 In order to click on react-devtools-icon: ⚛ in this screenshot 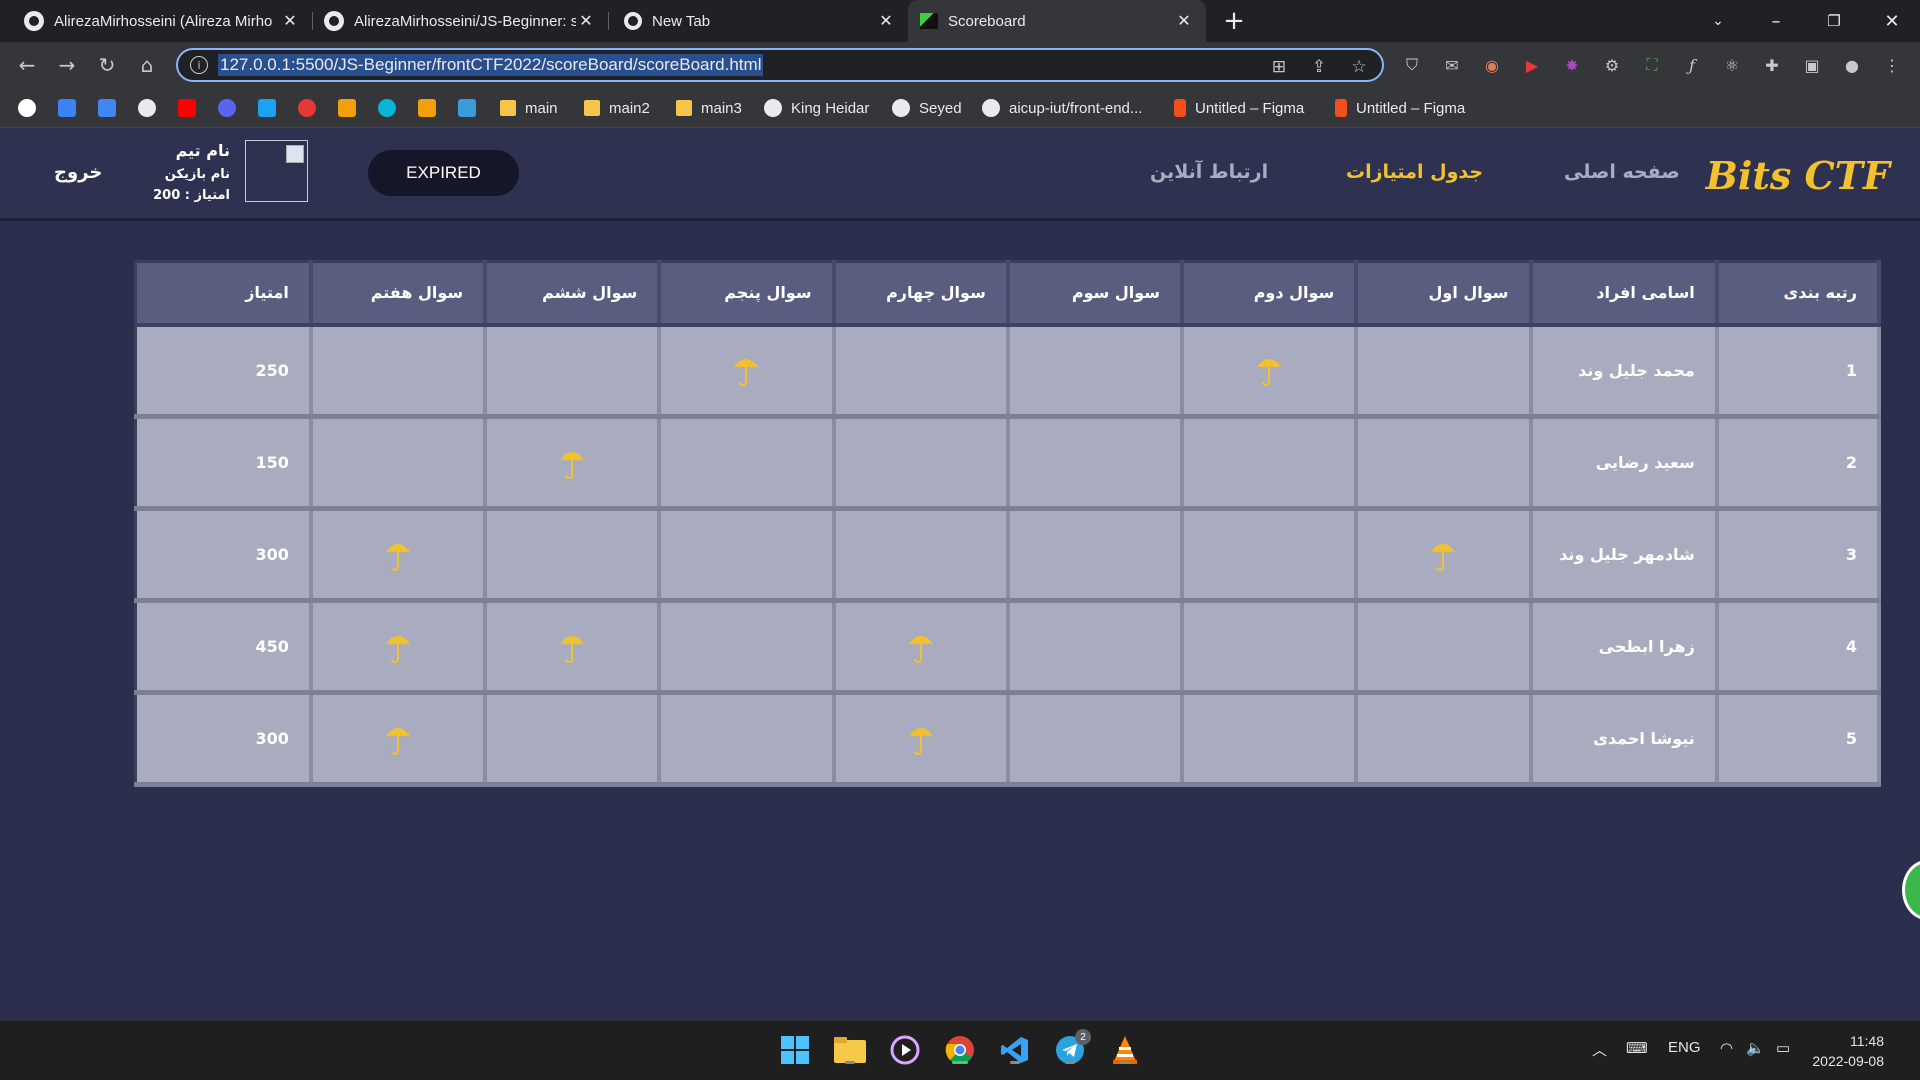, I will do `click(1732, 65)`.